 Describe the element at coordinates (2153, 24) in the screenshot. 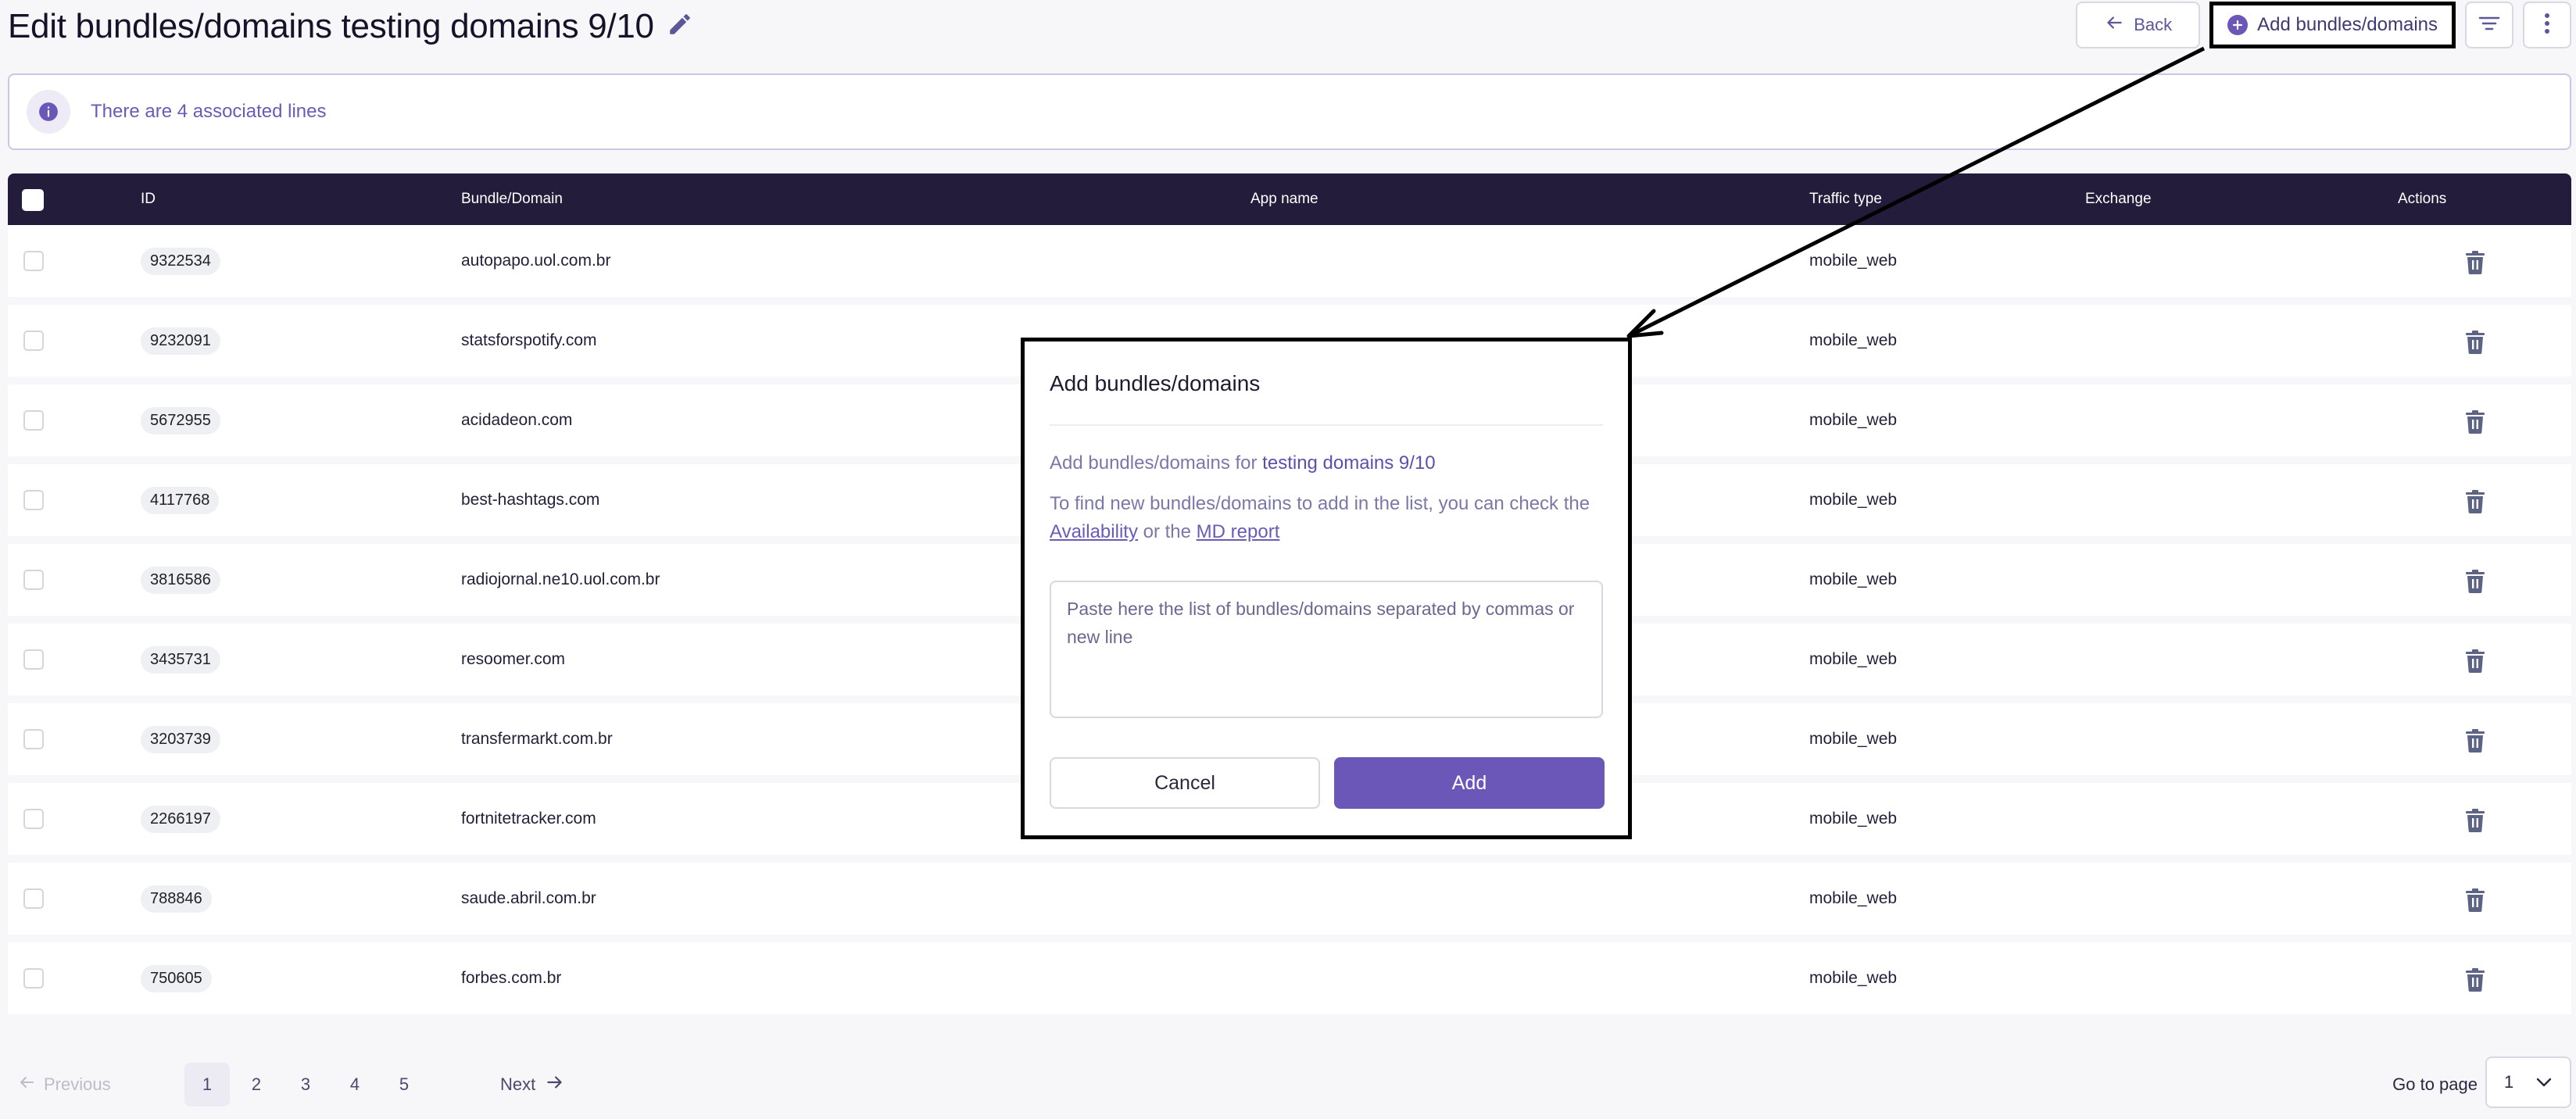

I see `back-button-label: Back` at that location.